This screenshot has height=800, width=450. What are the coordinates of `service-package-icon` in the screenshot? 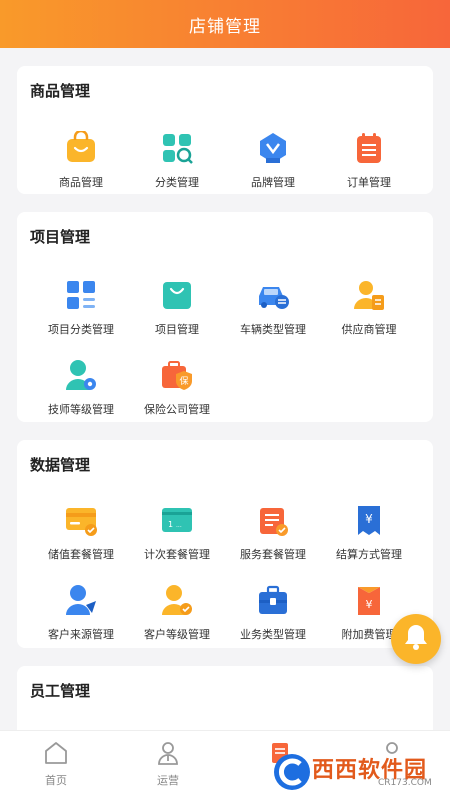 It's located at (273, 520).